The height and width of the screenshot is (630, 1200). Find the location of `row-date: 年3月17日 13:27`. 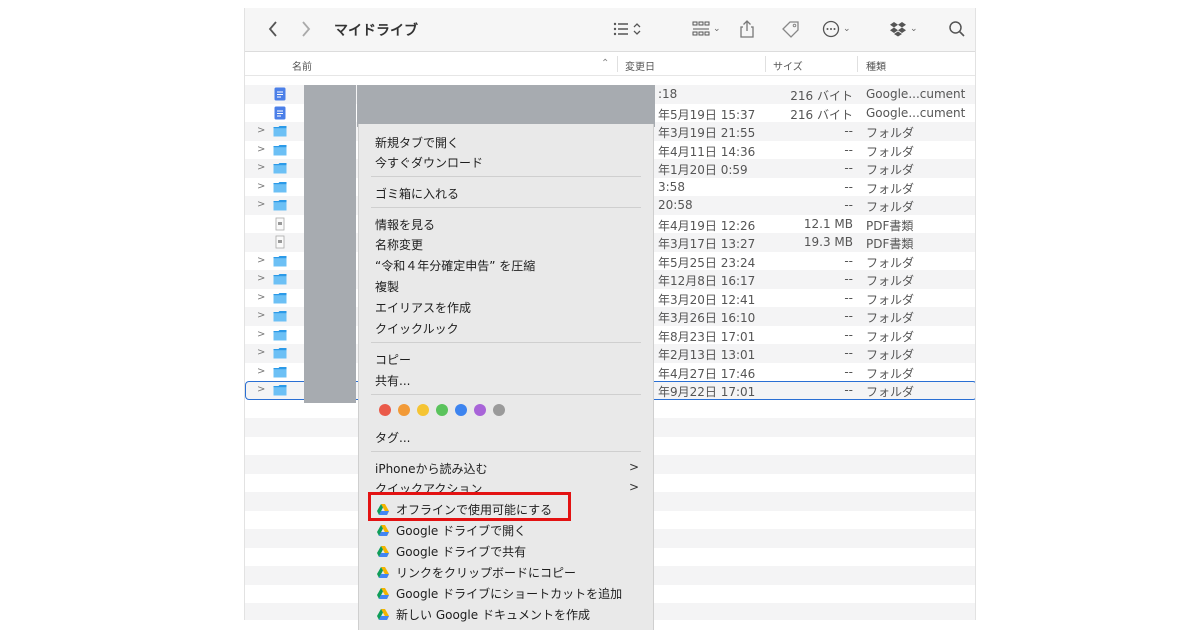

row-date: 年3月17日 13:27 is located at coordinates (707, 244).